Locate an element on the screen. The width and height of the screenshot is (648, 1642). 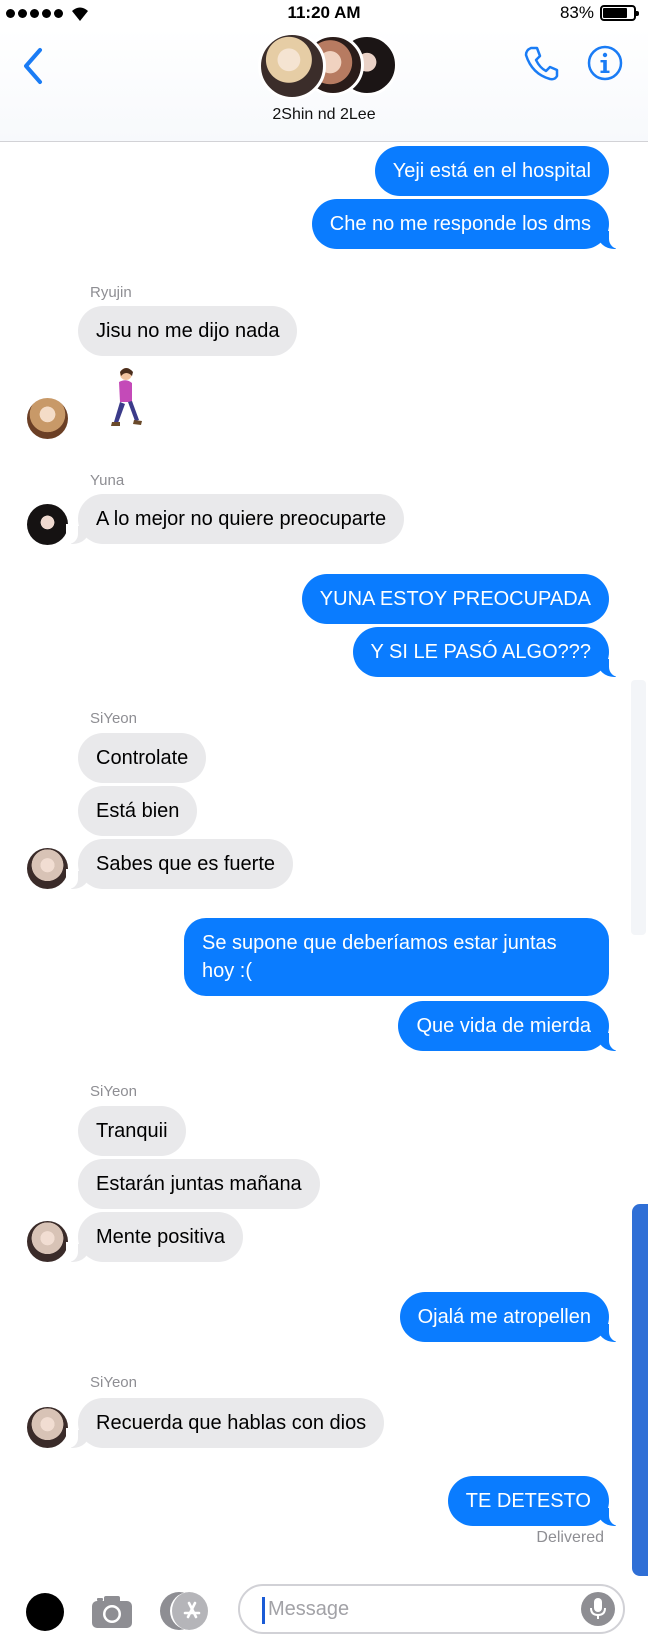
app-store-icon is located at coordinates (192, 1610).